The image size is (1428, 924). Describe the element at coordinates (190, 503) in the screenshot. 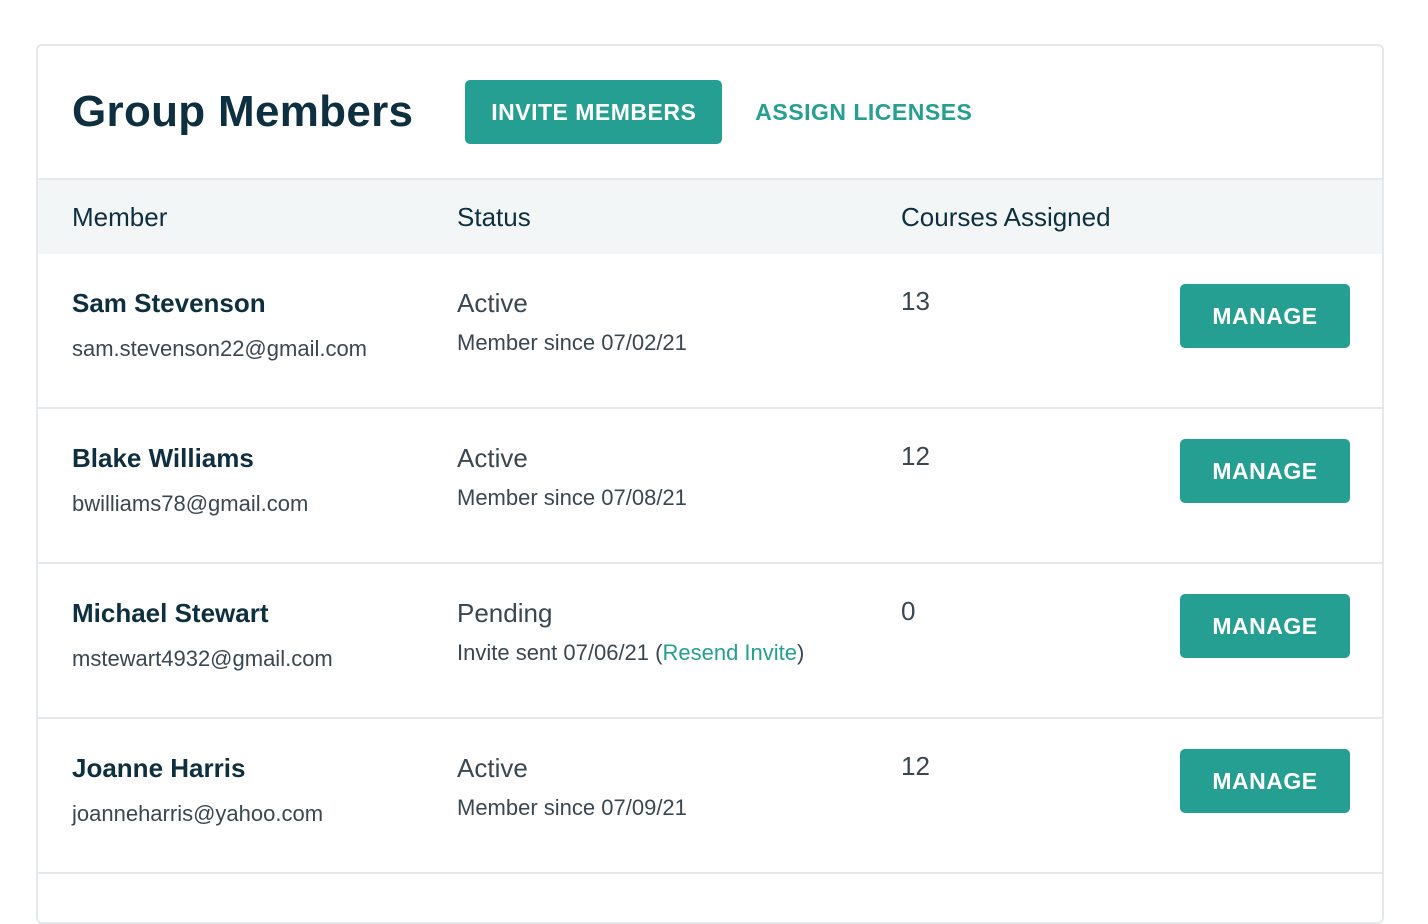

I see `member-email: bwilliams78@gmail.com` at that location.